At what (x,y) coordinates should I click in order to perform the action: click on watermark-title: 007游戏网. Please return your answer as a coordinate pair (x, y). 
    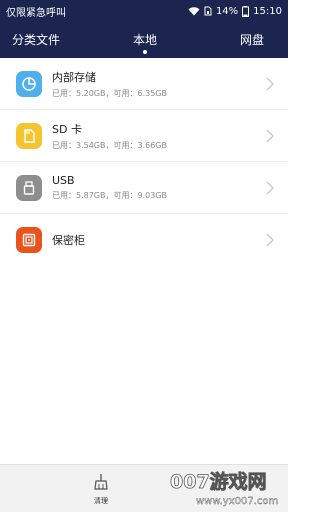
    Looking at the image, I should click on (218, 481).